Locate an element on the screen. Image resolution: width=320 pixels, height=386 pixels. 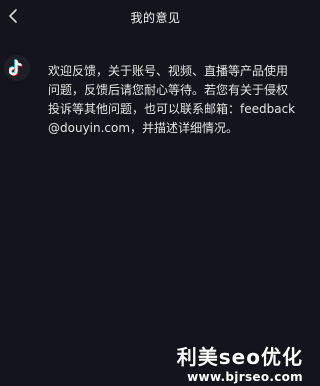
tiktok-logo-icon is located at coordinates (16, 67).